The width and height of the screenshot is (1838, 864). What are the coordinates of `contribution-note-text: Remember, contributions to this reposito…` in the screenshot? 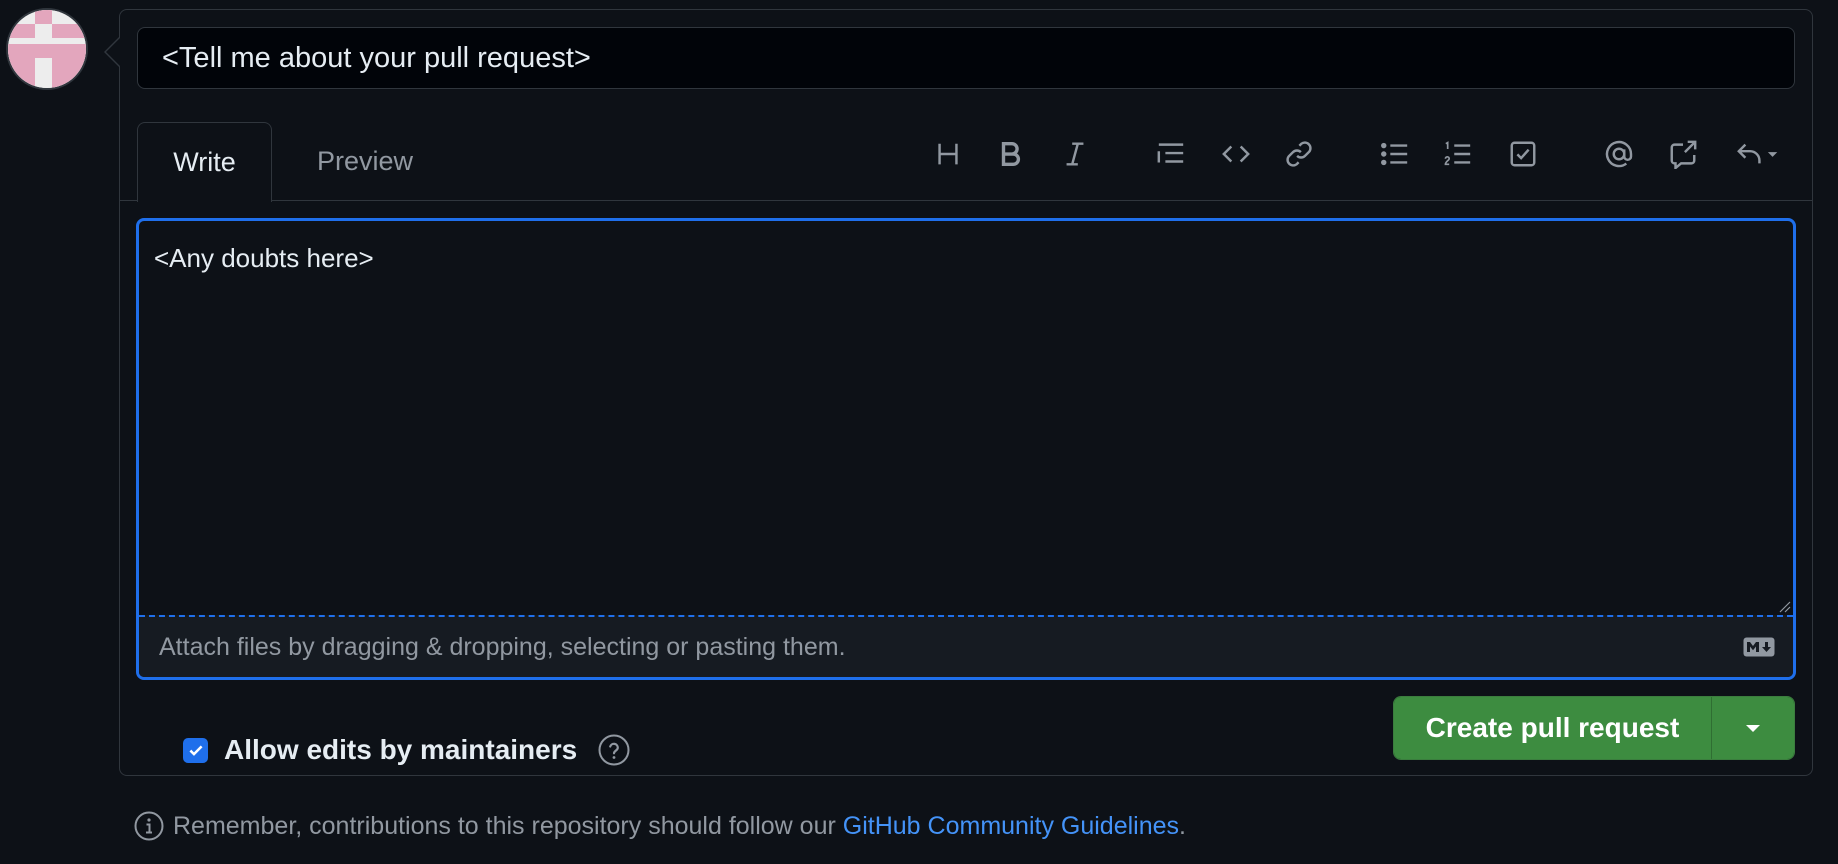 It's located at (504, 825).